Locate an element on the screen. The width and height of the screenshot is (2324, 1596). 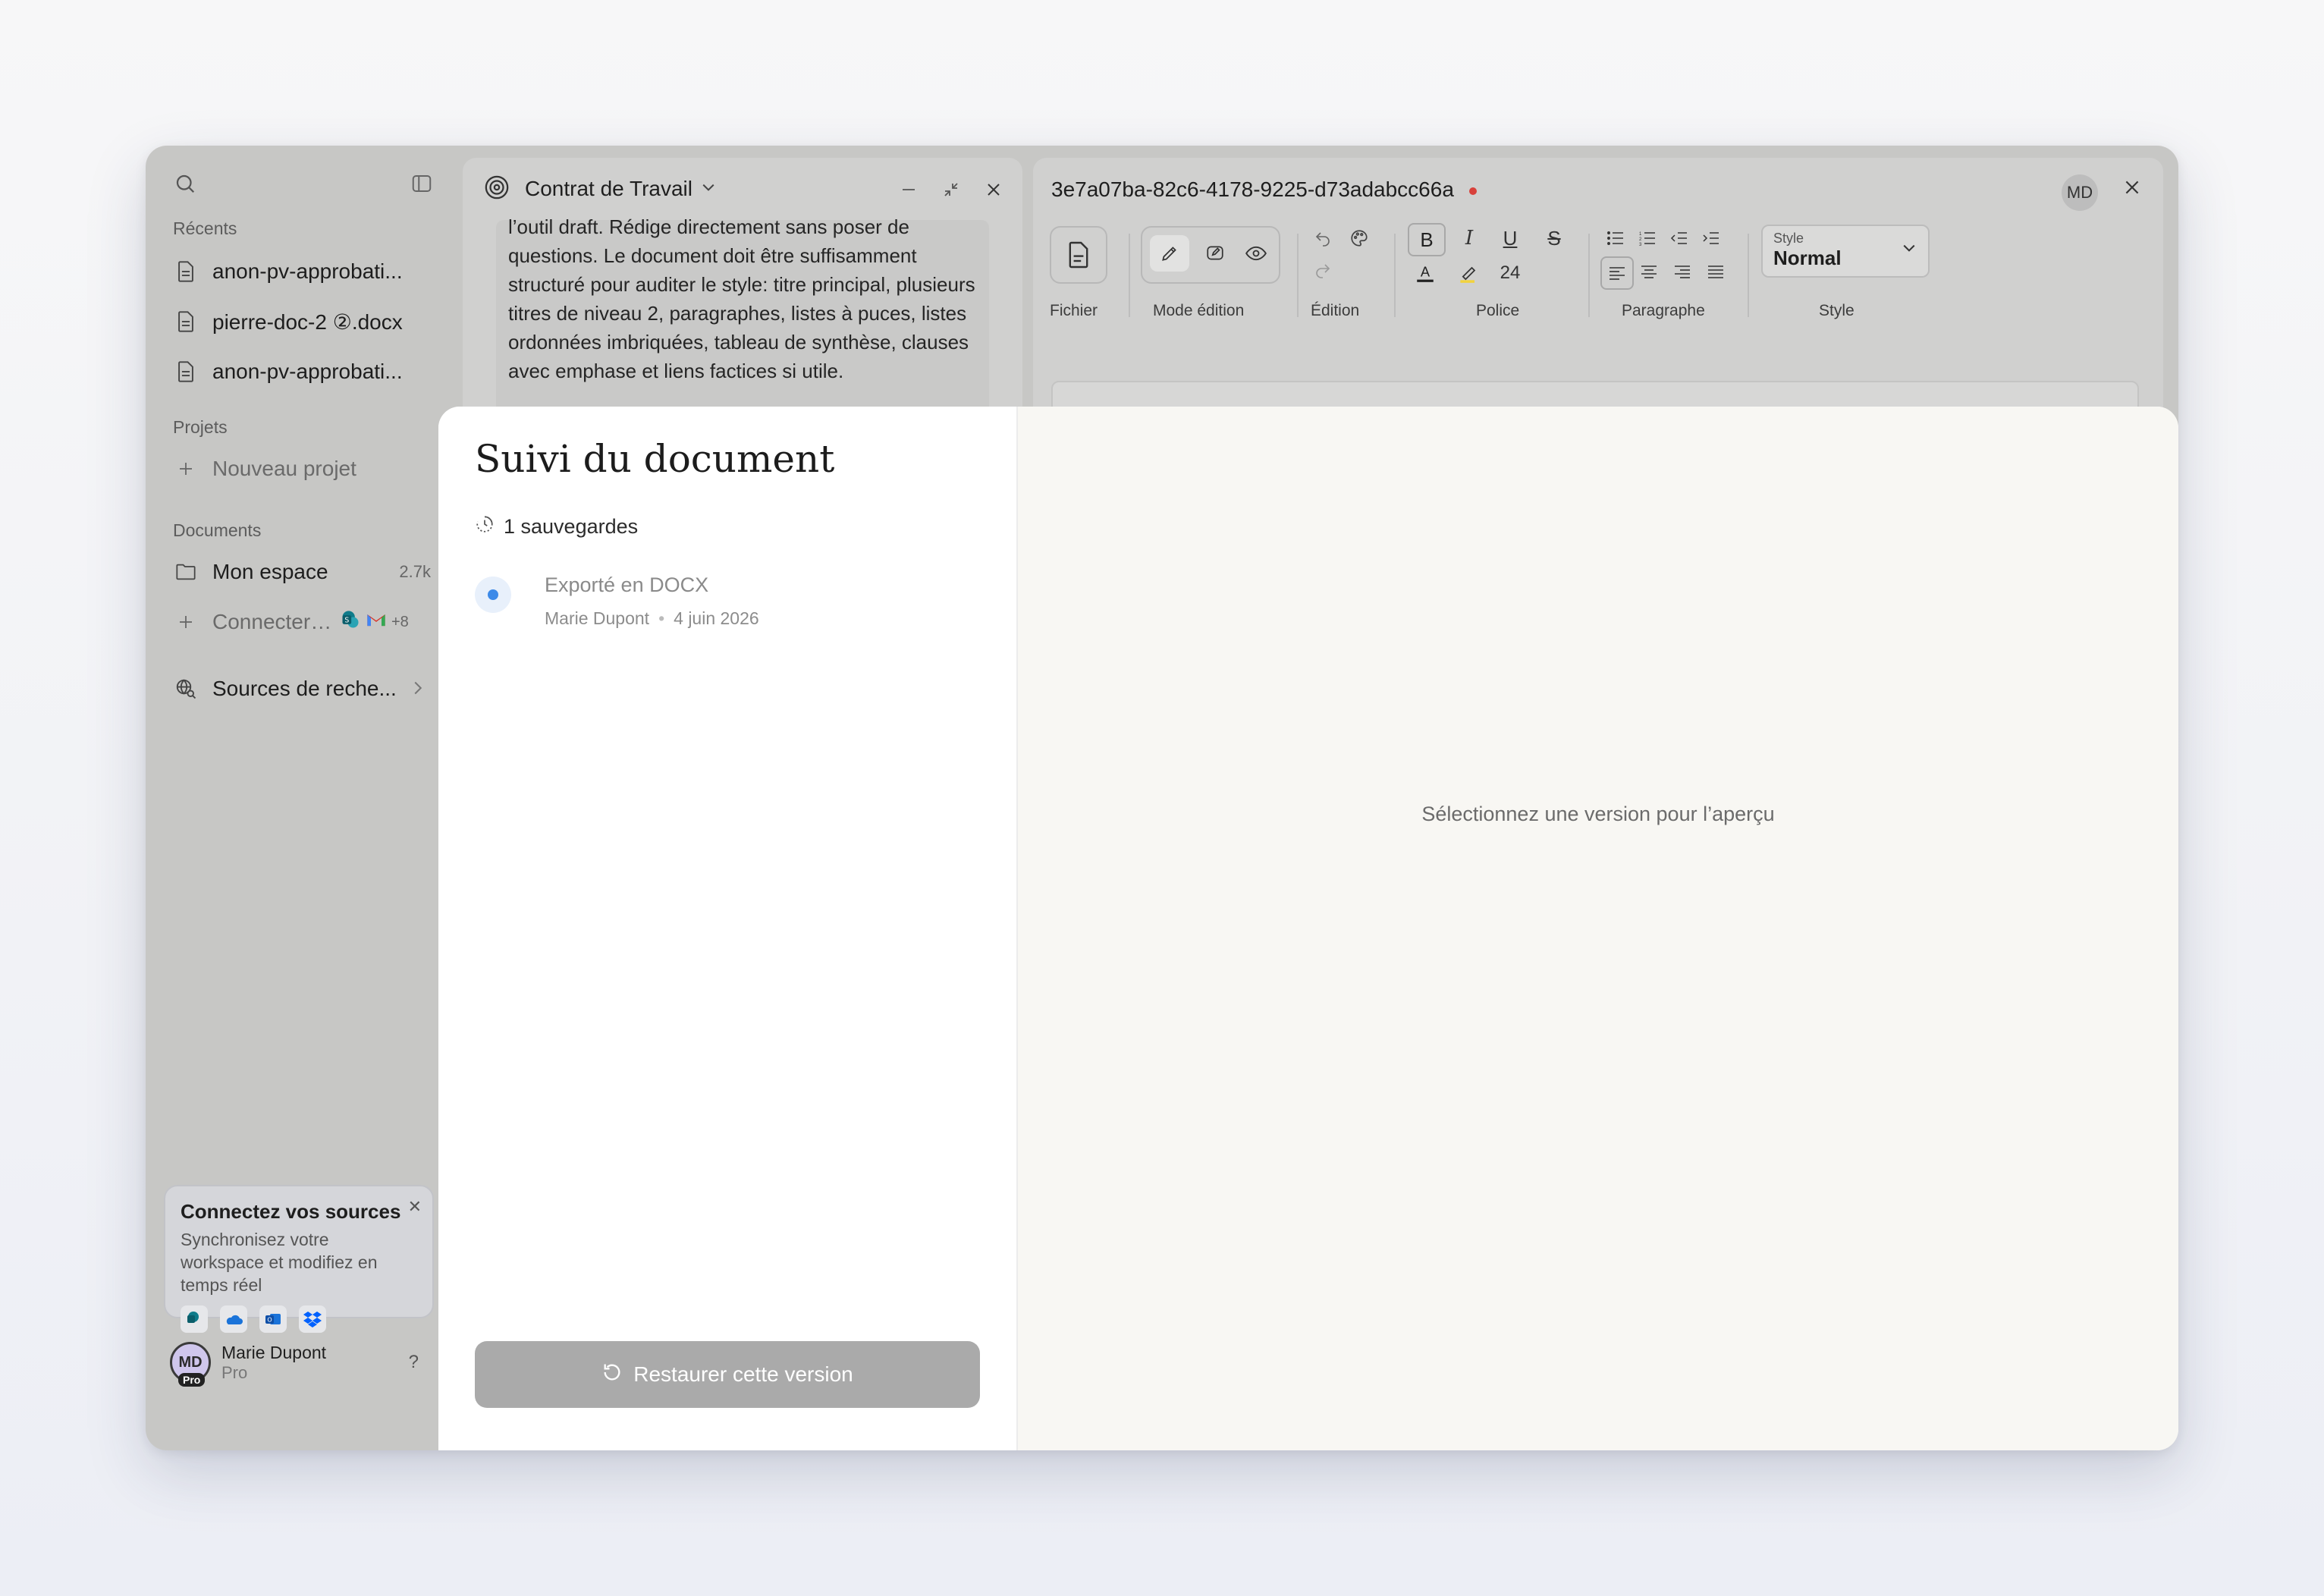
connect-sources-item: Connecter ... S +8 is located at coordinates (302, 622).